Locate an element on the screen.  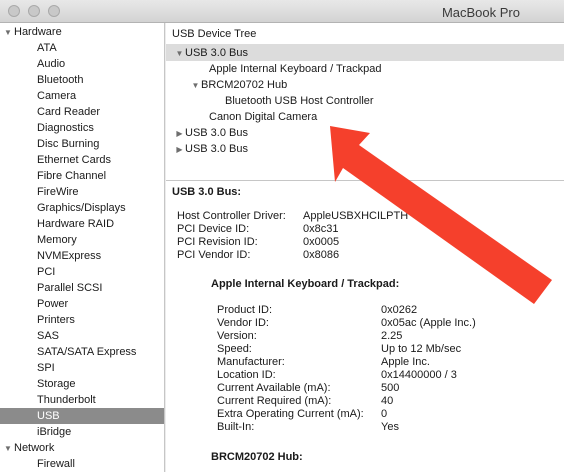
property-key: PCI Revision ID: is located at coordinates (217, 242).